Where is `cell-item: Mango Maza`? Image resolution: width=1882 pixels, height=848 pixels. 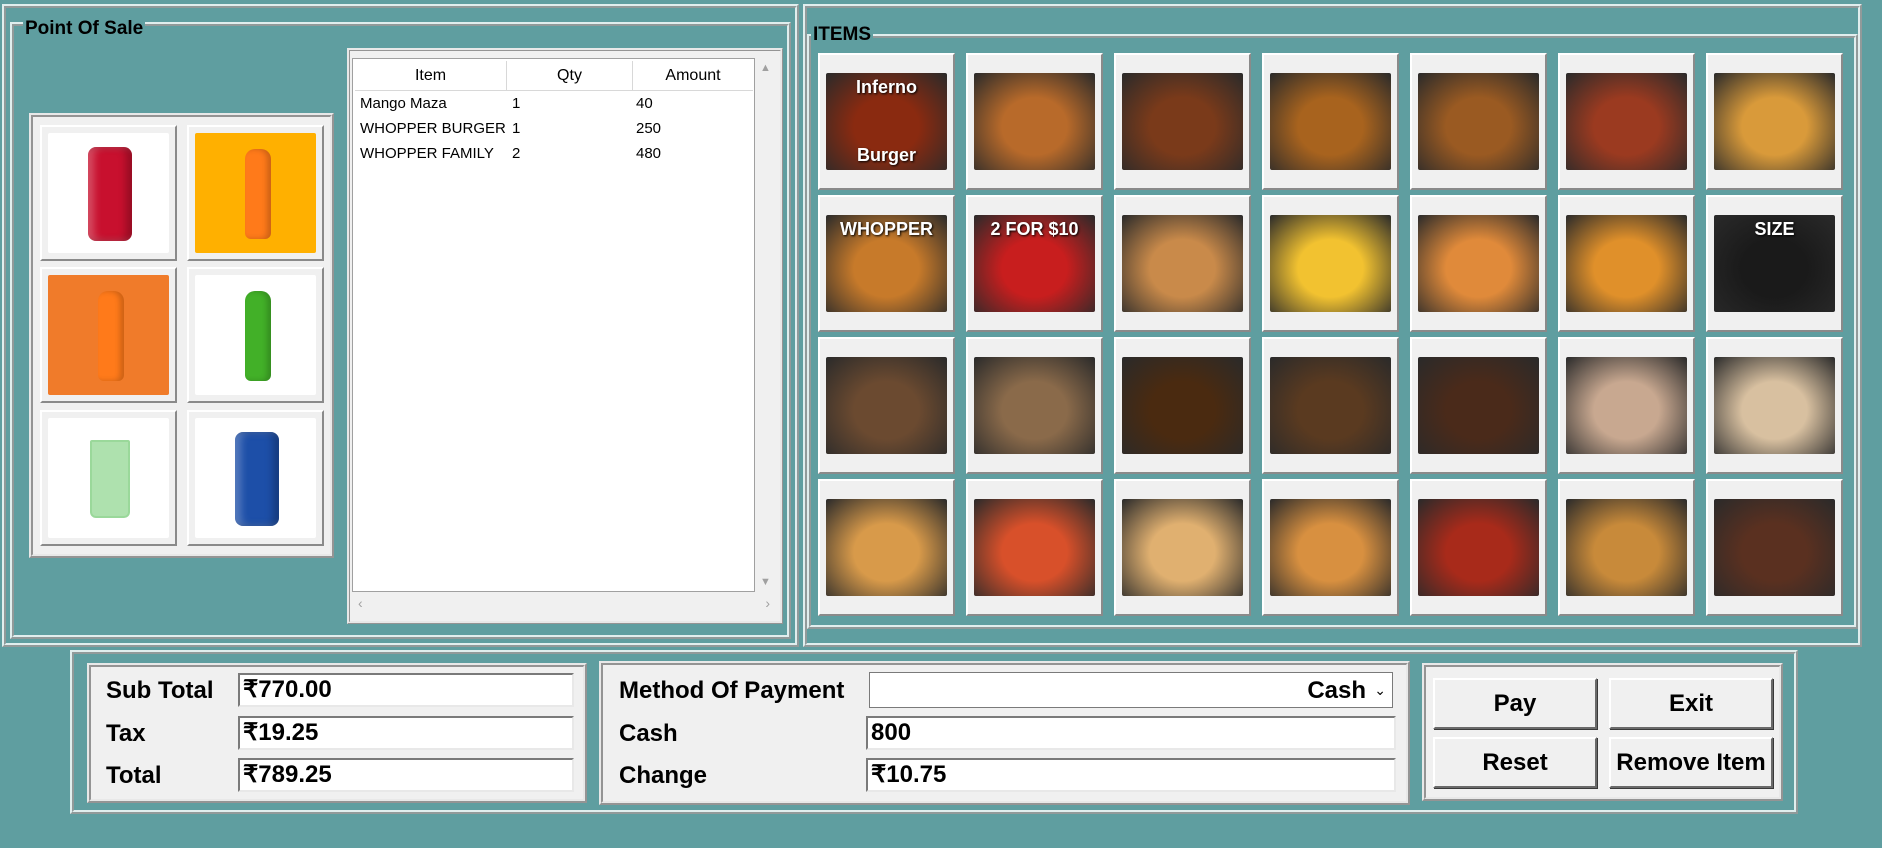 cell-item: Mango Maza is located at coordinates (403, 103).